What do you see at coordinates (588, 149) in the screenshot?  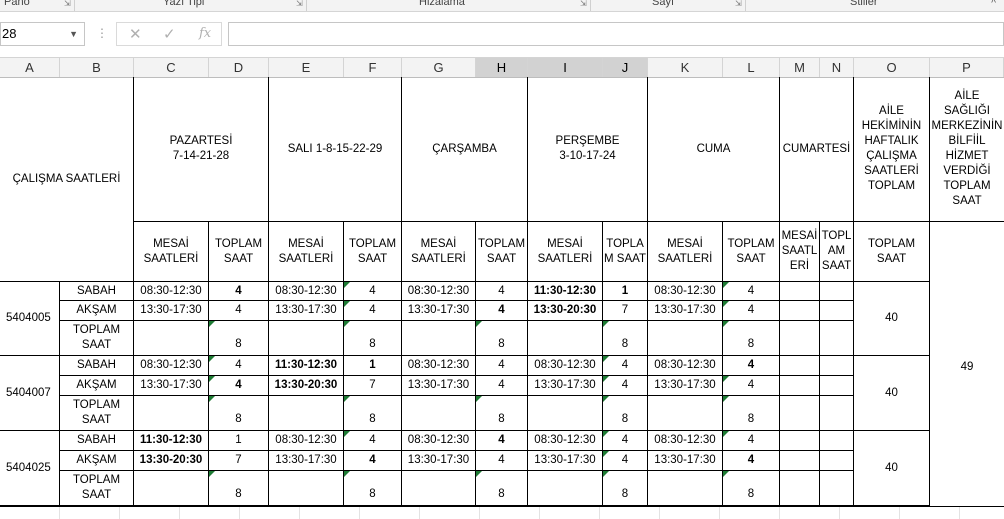 I see `day-header-thursday: PERŞEMBE 3-10-17-24` at bounding box center [588, 149].